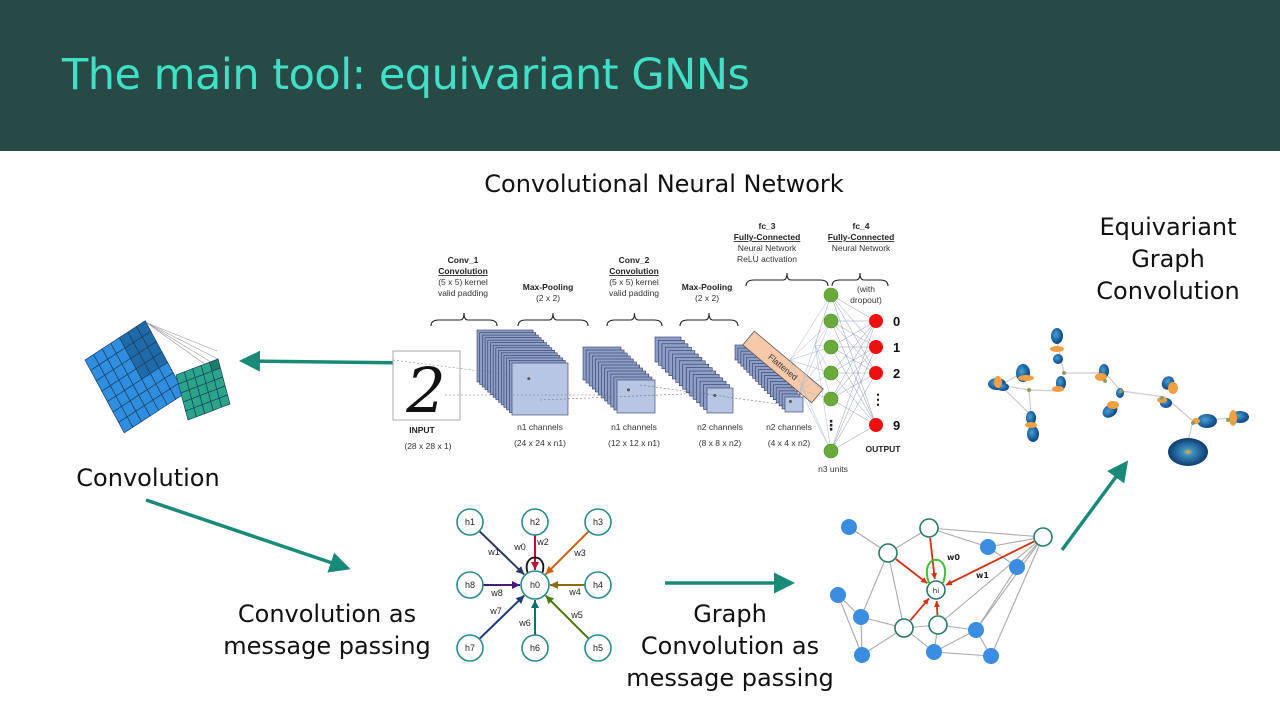 The width and height of the screenshot is (1280, 720). Describe the element at coordinates (860, 226) in the screenshot. I see `fc4-label: fc_4` at that location.